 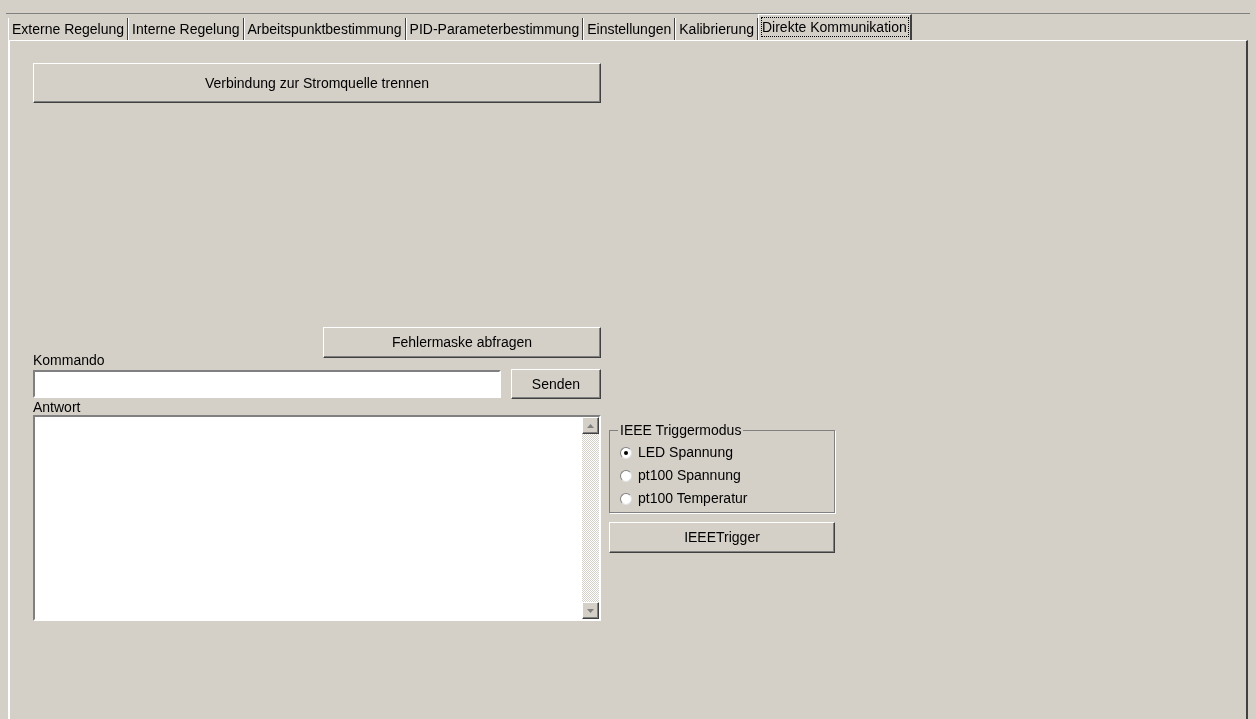 I want to click on command-field, so click(x=267, y=384).